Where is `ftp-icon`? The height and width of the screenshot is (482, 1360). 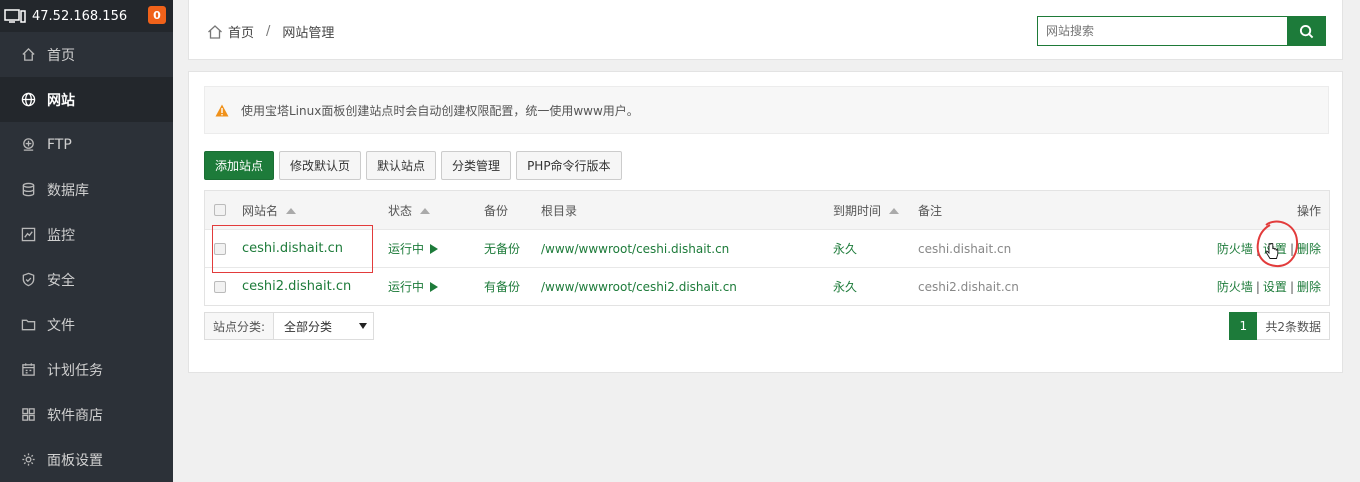 ftp-icon is located at coordinates (28, 145).